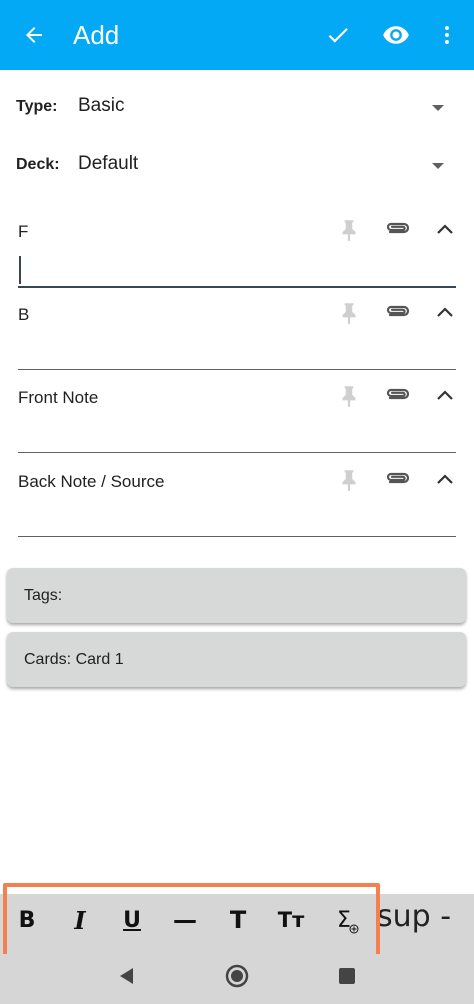  What do you see at coordinates (24, 314) in the screenshot?
I see `field-label: B` at bounding box center [24, 314].